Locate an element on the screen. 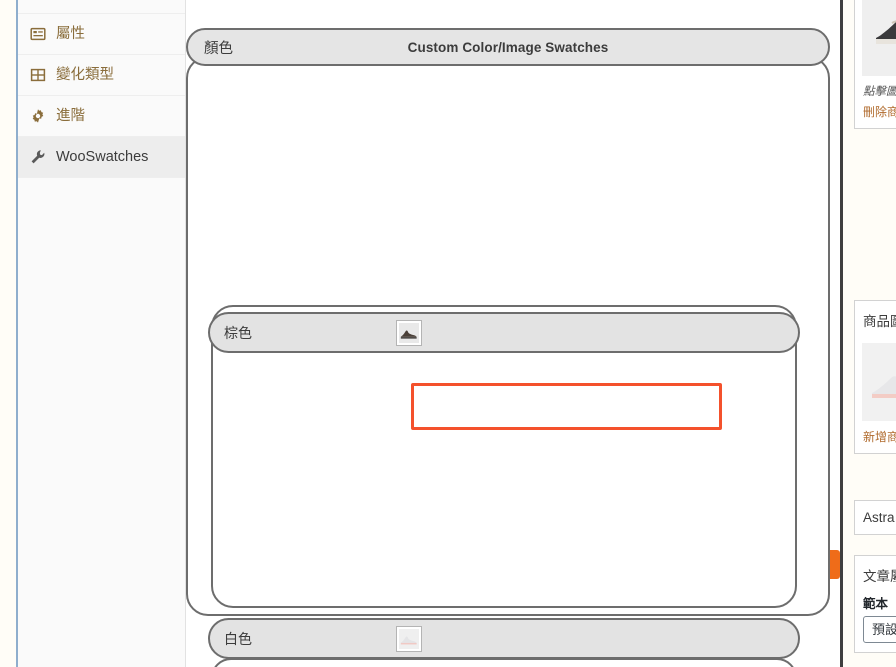 This screenshot has height=667, width=896. post-attributes-card: 文章屬 範本 預設 is located at coordinates (875, 604).